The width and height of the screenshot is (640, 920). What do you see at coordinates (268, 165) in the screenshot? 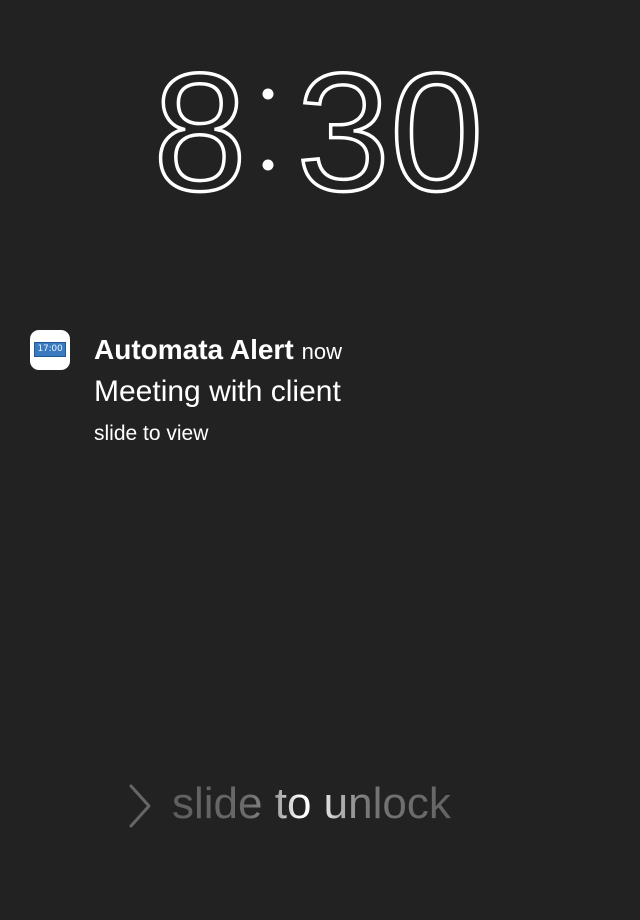
I see `clock-colon-bottom` at bounding box center [268, 165].